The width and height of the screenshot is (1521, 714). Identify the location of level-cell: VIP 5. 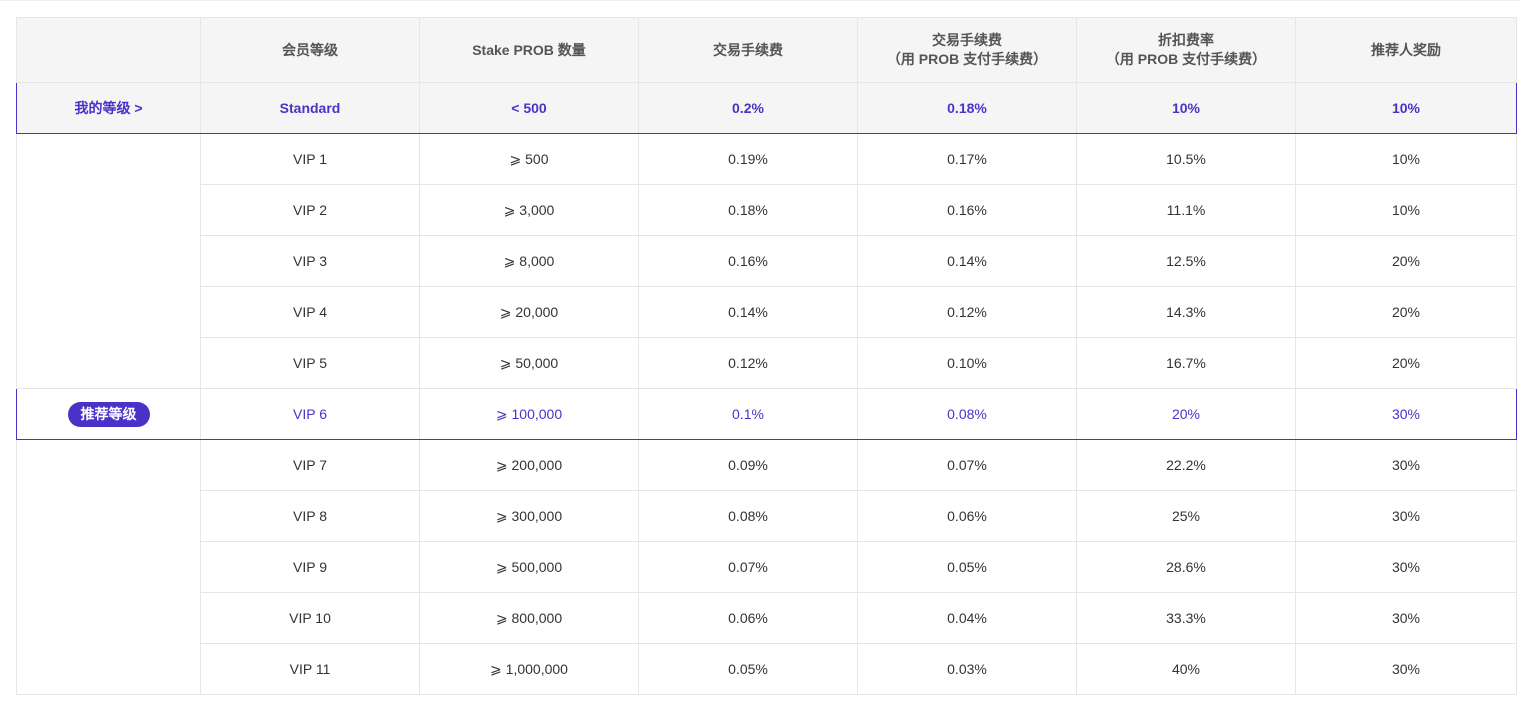
(310, 363).